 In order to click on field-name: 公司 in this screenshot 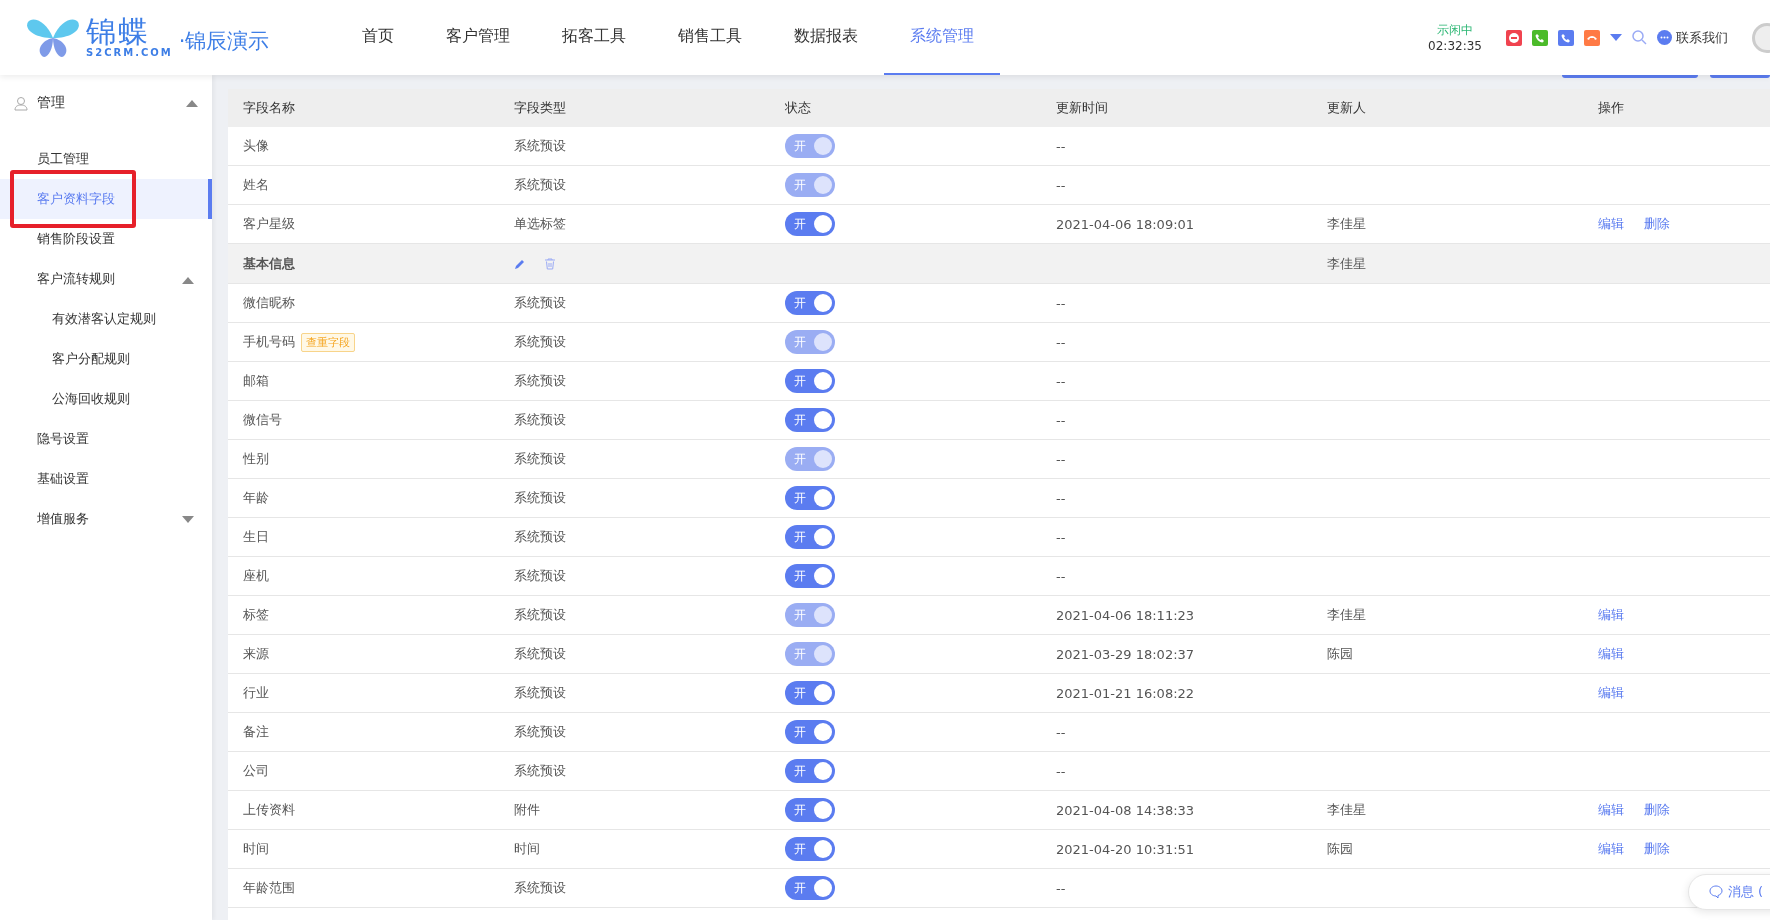, I will do `click(256, 771)`.